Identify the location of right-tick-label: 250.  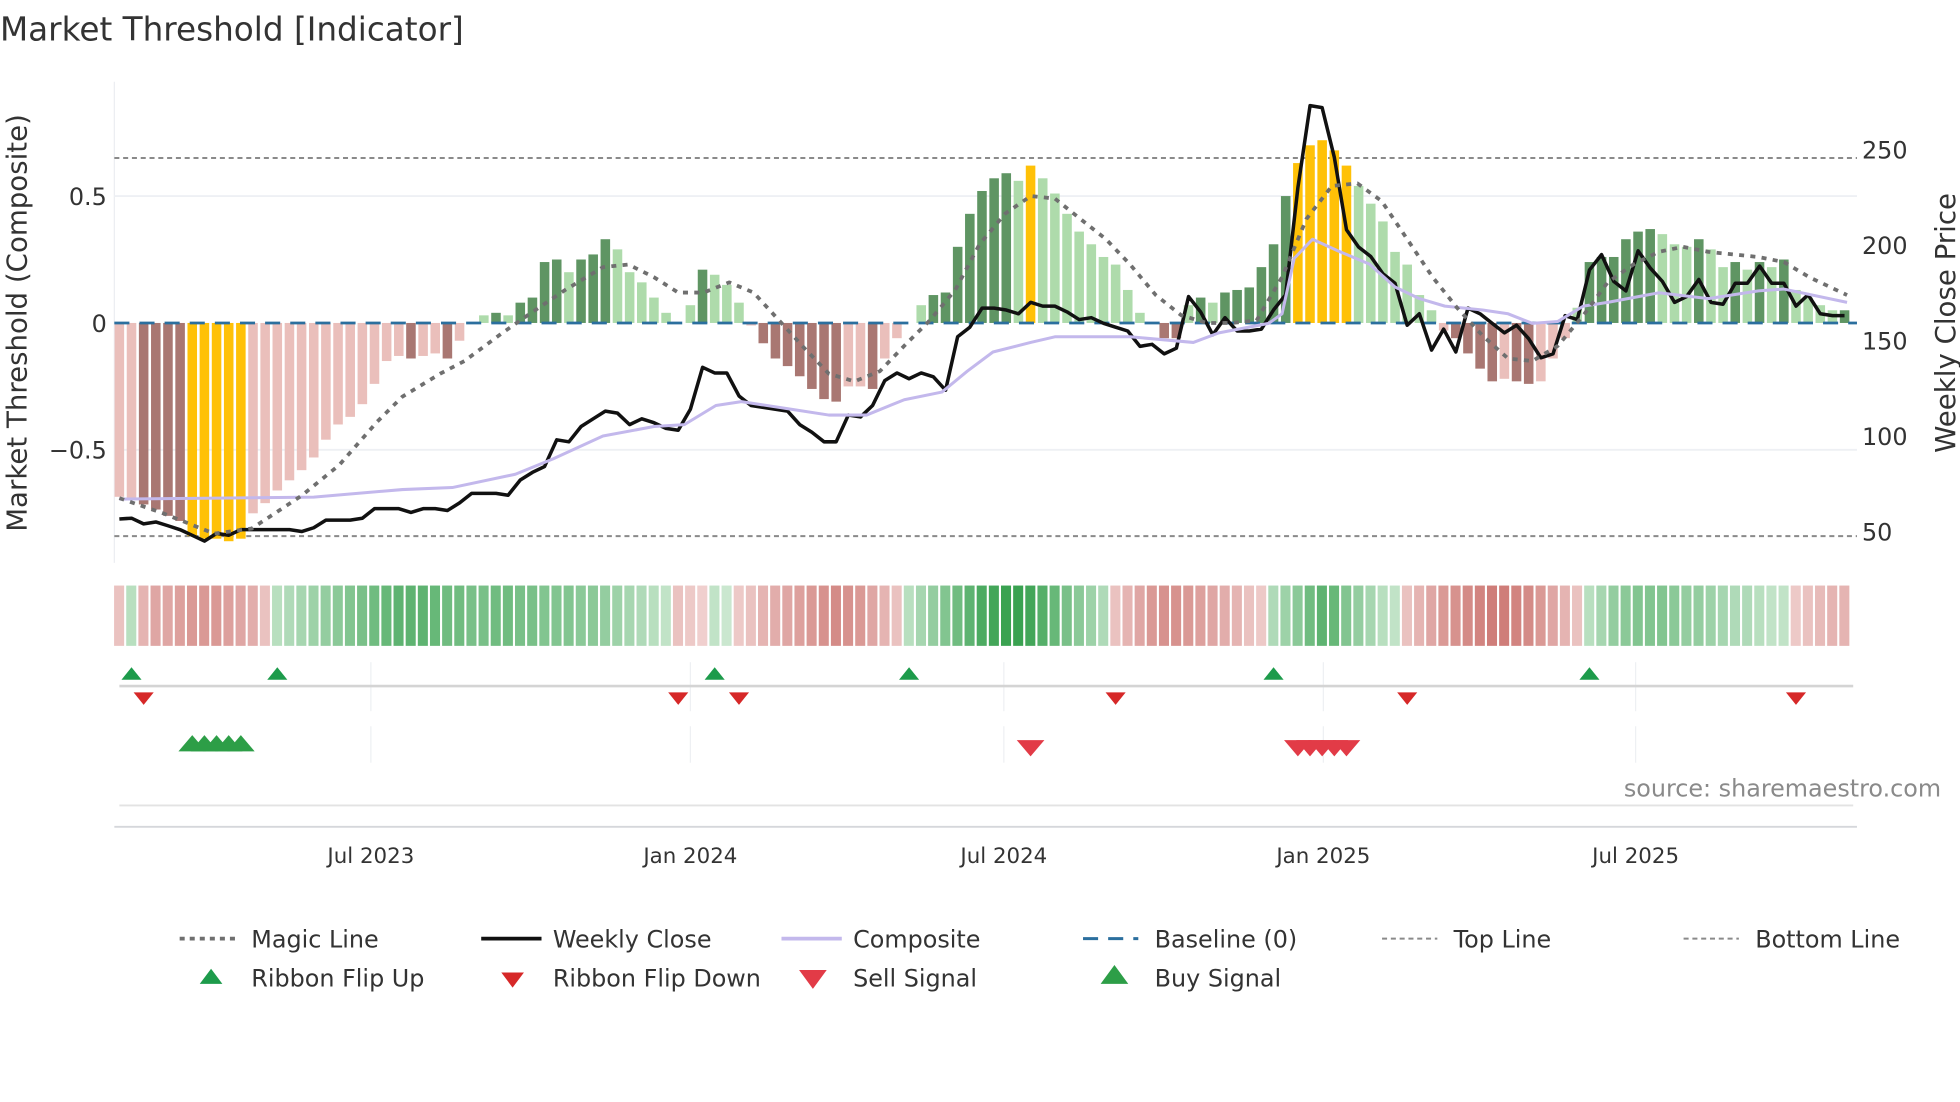
(1885, 150).